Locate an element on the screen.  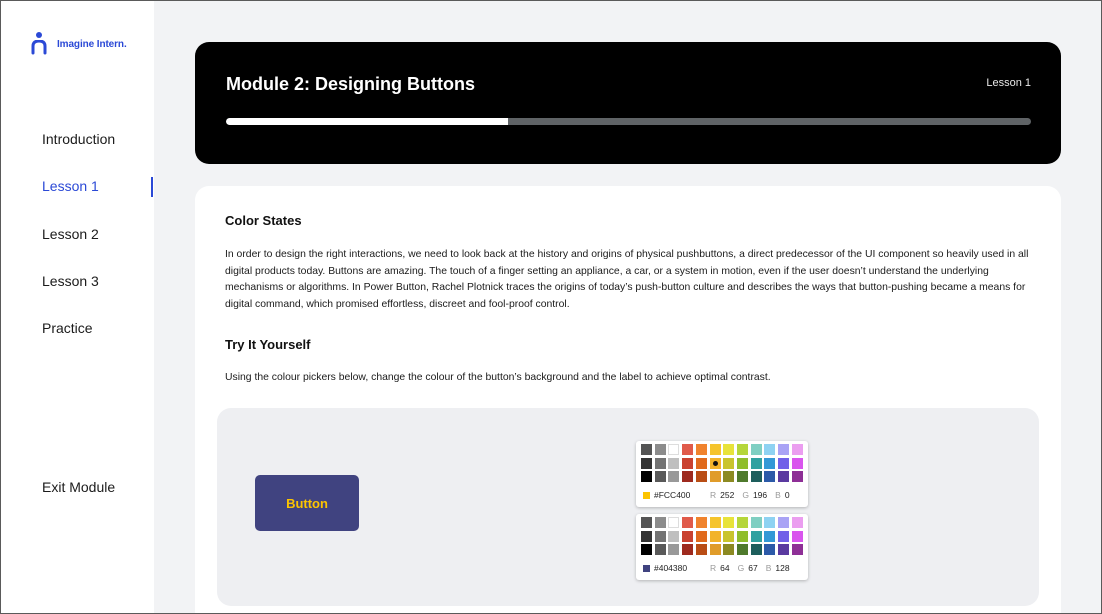
progress-fill is located at coordinates (367, 121).